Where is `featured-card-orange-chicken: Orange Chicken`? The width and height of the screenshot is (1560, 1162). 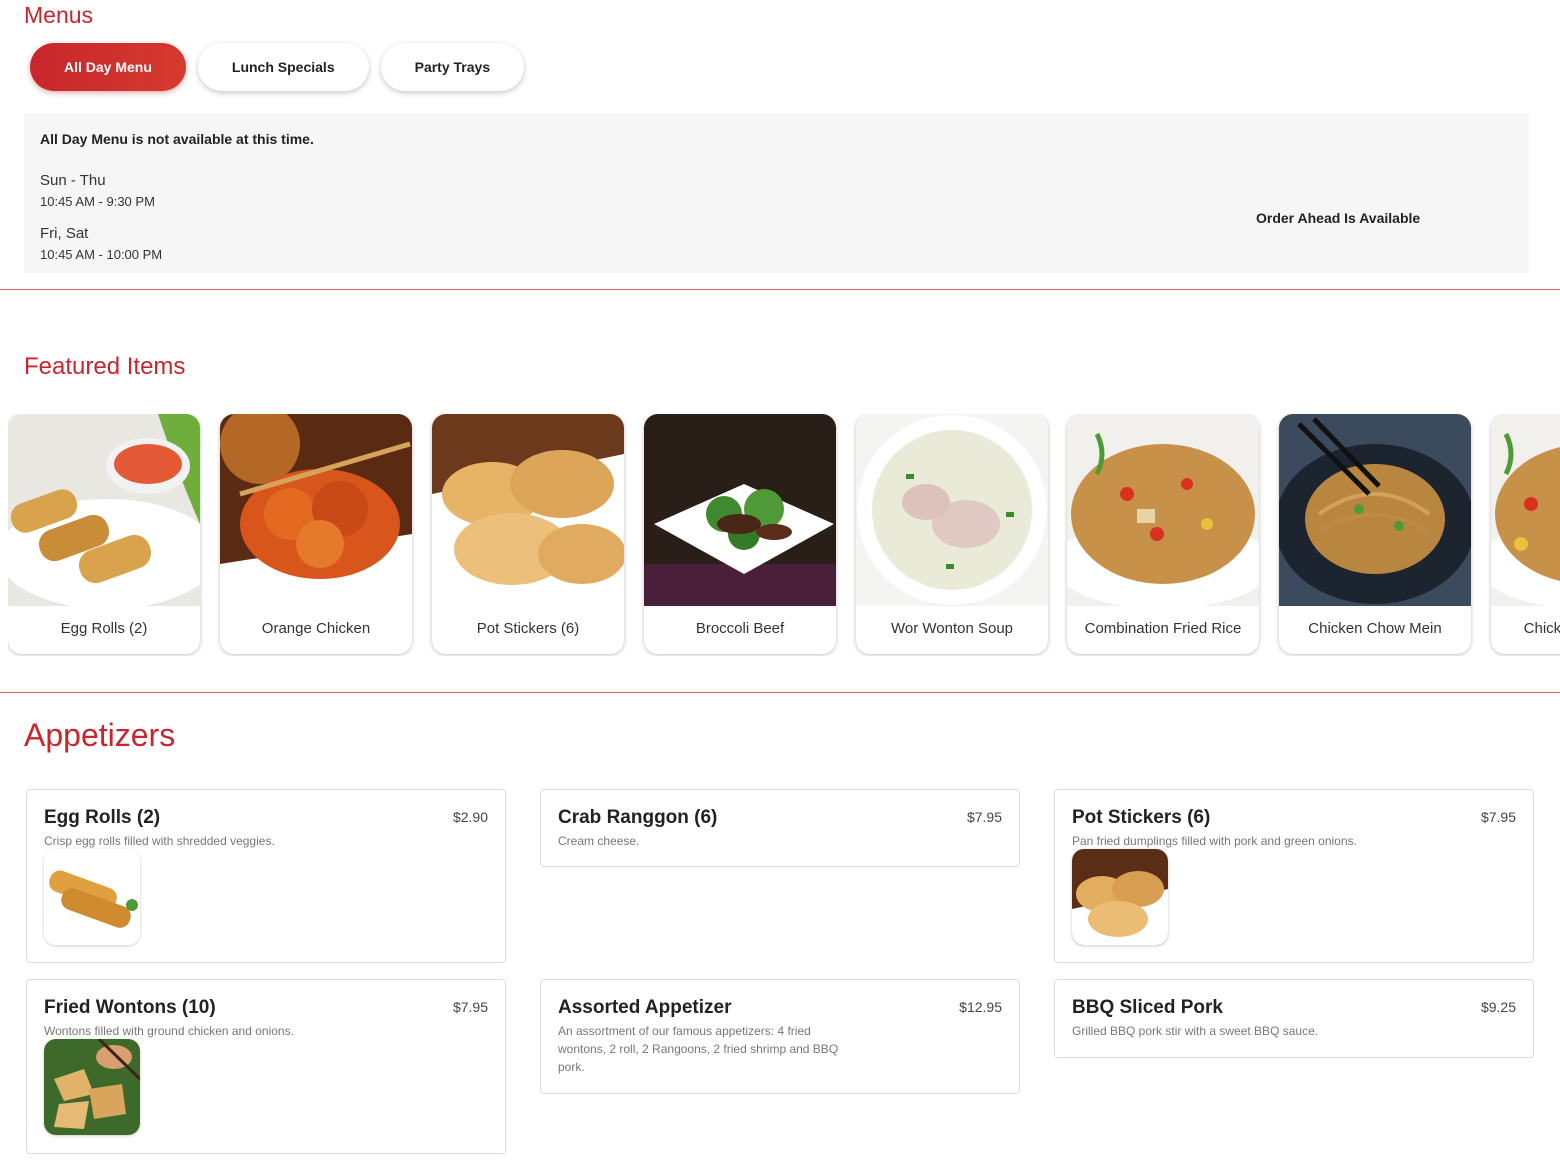 featured-card-orange-chicken: Orange Chicken is located at coordinates (316, 534).